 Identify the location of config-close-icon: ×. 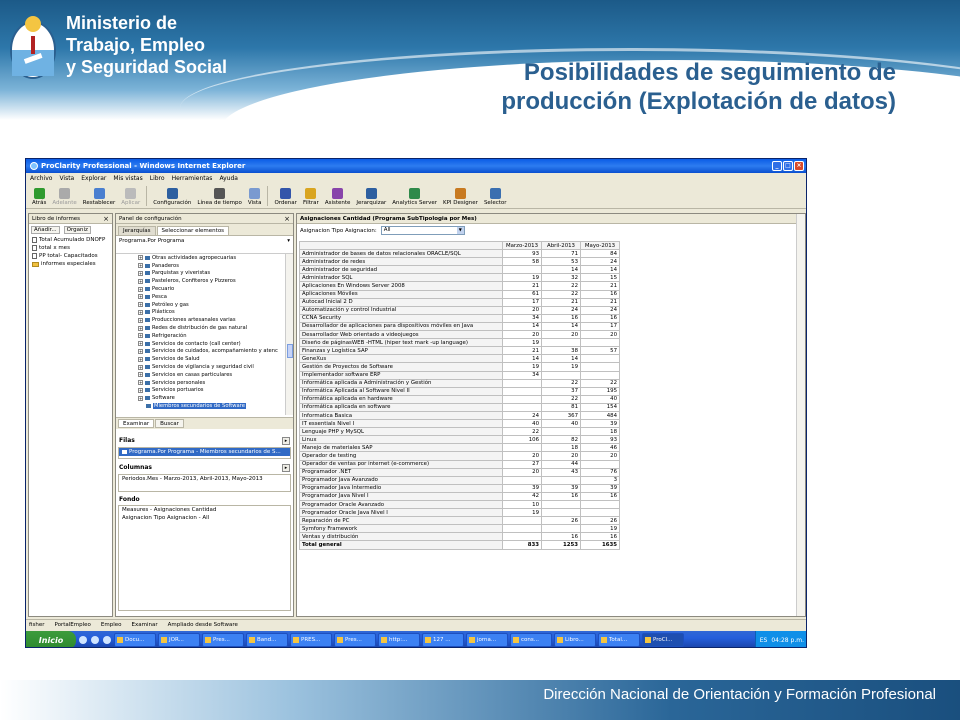
(287, 219).